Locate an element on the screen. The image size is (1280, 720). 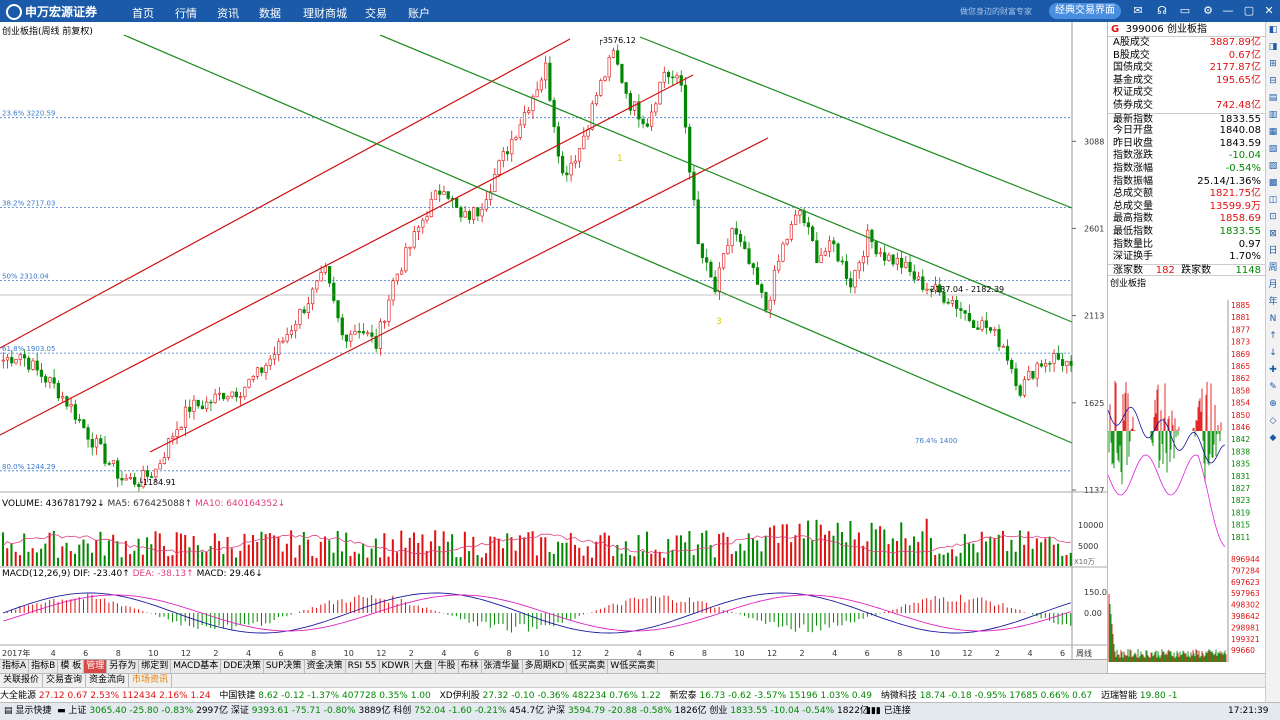
show-quick-button: ▤ 显示快捷 is located at coordinates (27, 711).